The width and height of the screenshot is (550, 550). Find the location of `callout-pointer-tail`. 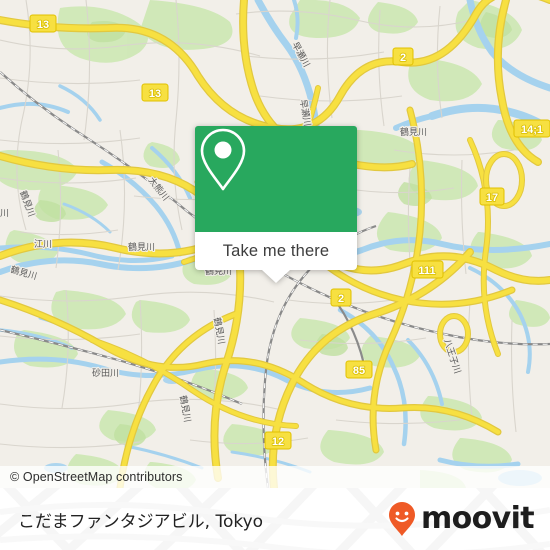

callout-pointer-tail is located at coordinates (276, 276).